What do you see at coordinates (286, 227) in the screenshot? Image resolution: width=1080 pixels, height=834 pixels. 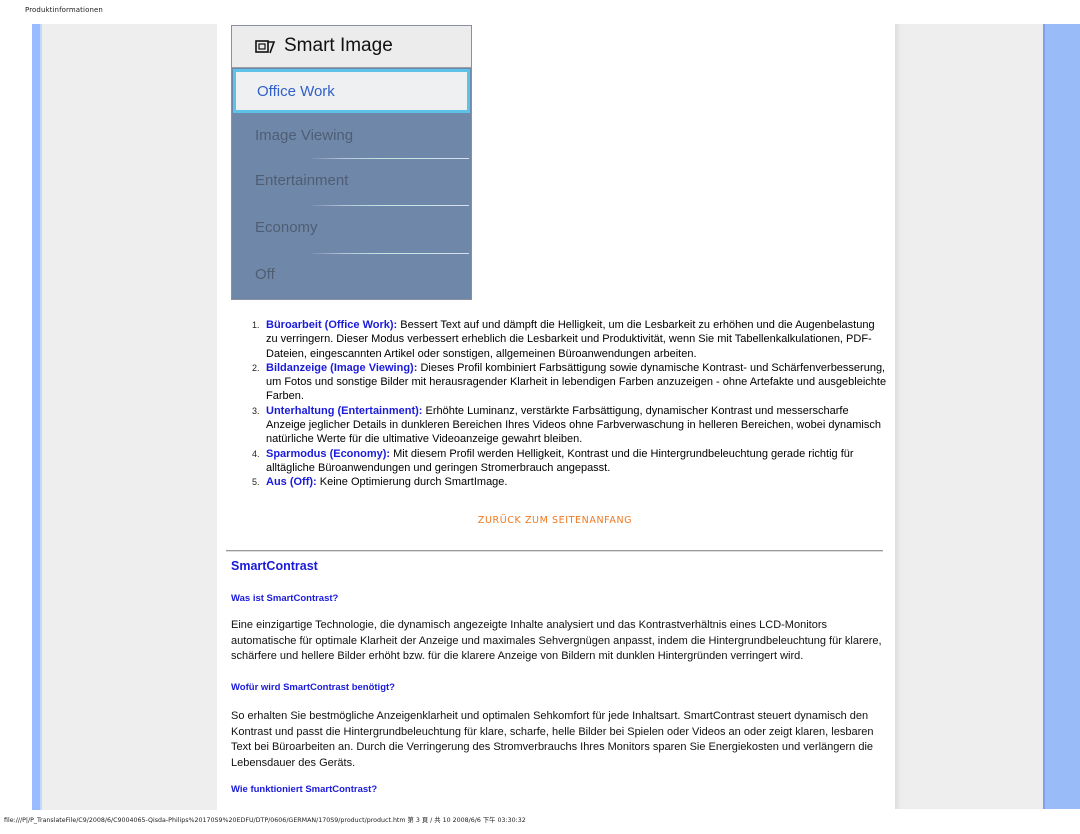 I see `option-label: Economy` at bounding box center [286, 227].